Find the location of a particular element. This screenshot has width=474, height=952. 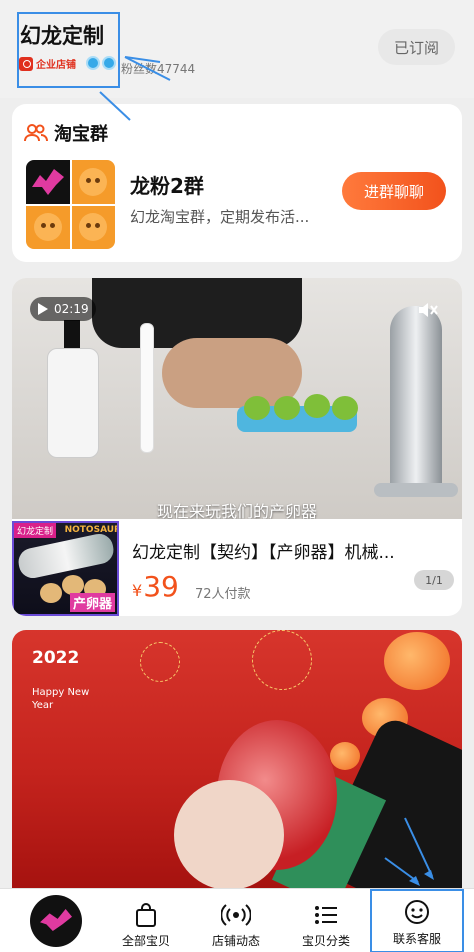

banner-year: 2022 is located at coordinates (56, 658).